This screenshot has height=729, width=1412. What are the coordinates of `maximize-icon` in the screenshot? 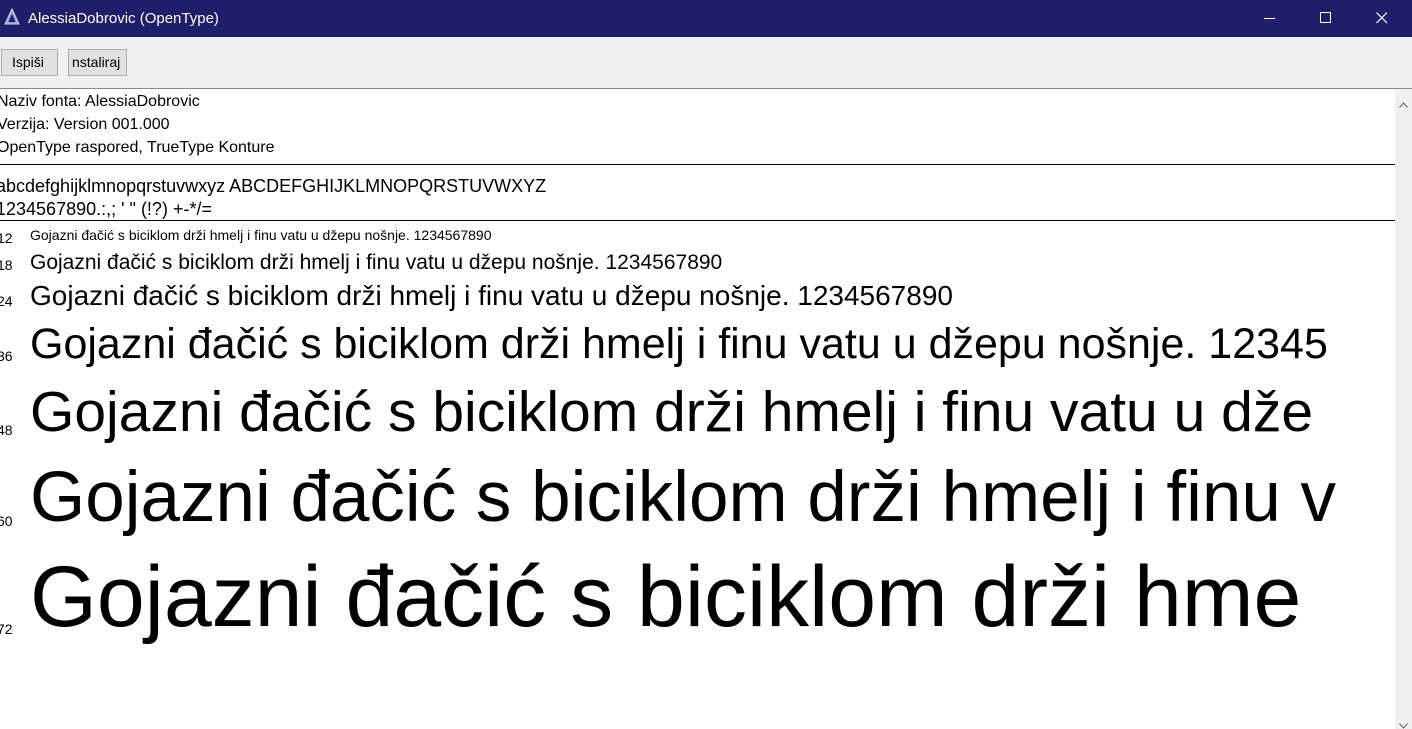 It's located at (1325, 17).